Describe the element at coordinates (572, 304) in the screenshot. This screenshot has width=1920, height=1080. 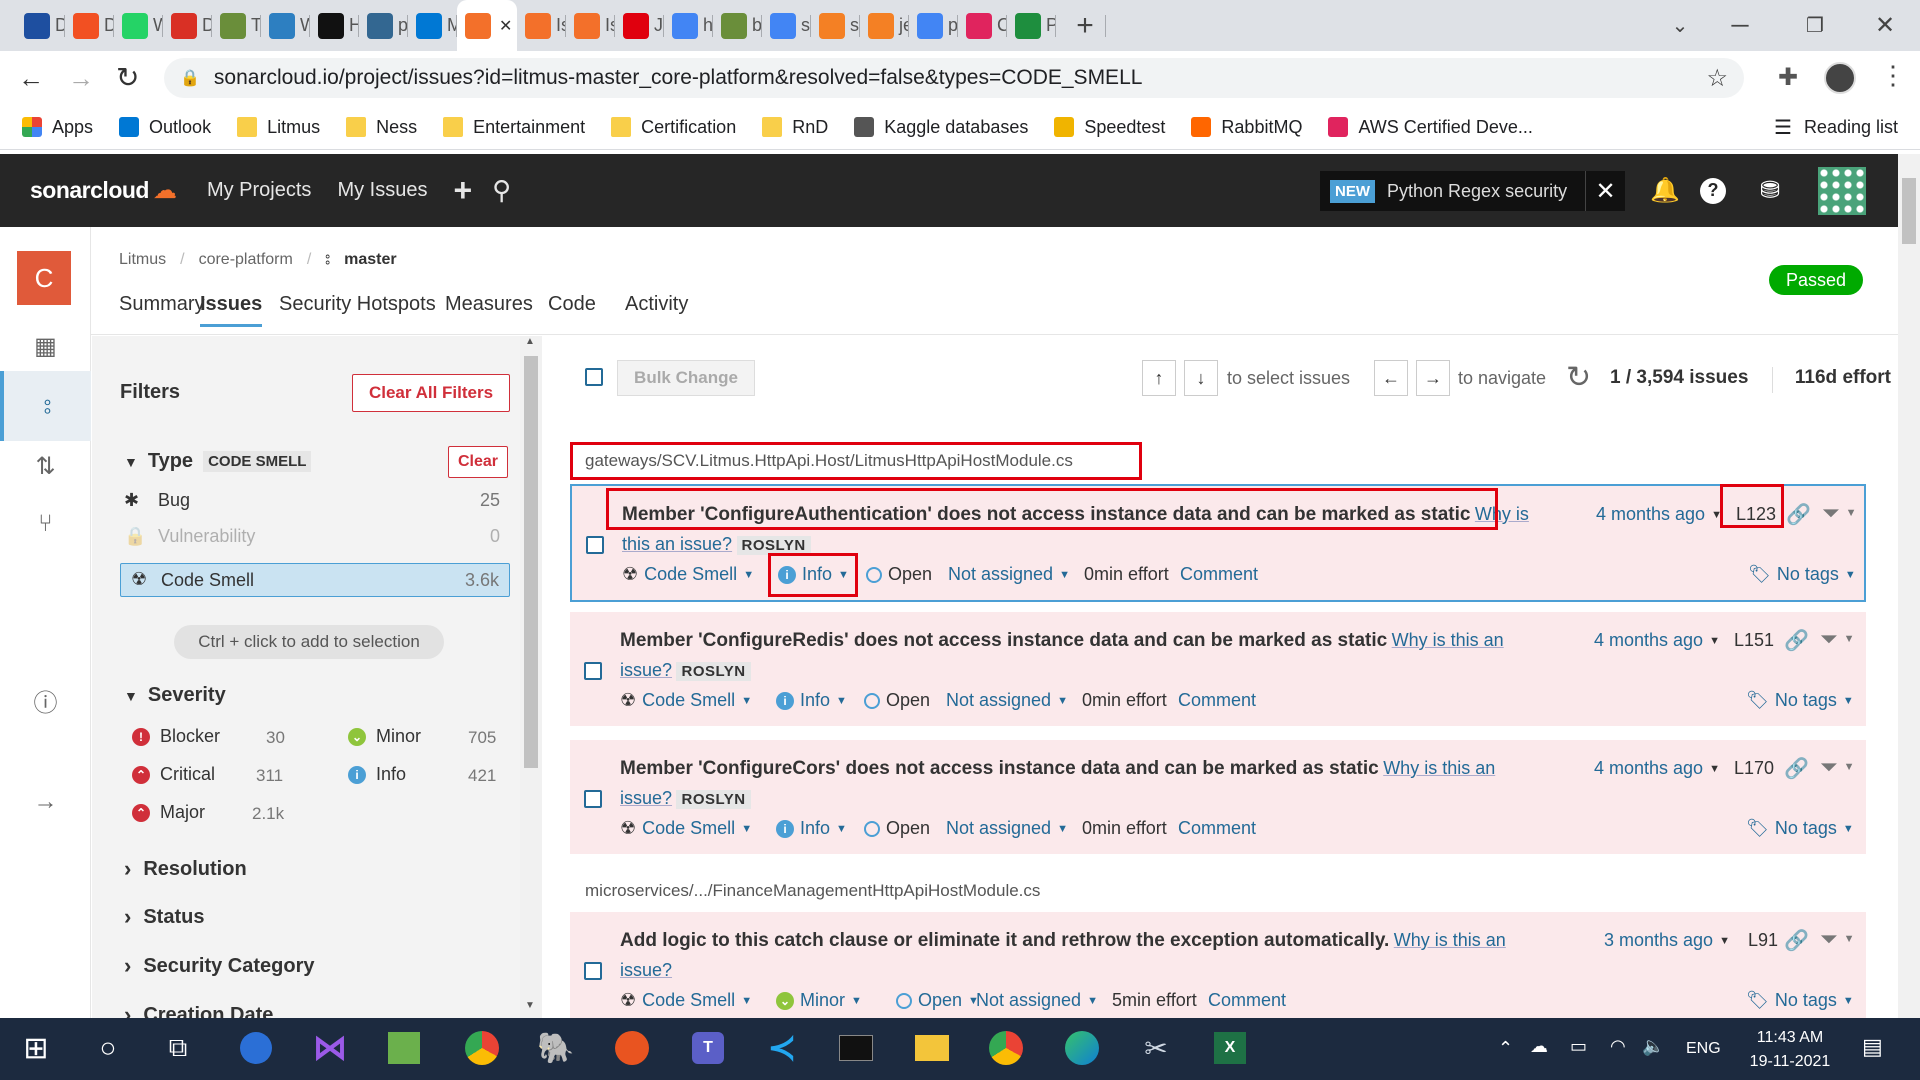
I see `project-tab-code: Code` at that location.